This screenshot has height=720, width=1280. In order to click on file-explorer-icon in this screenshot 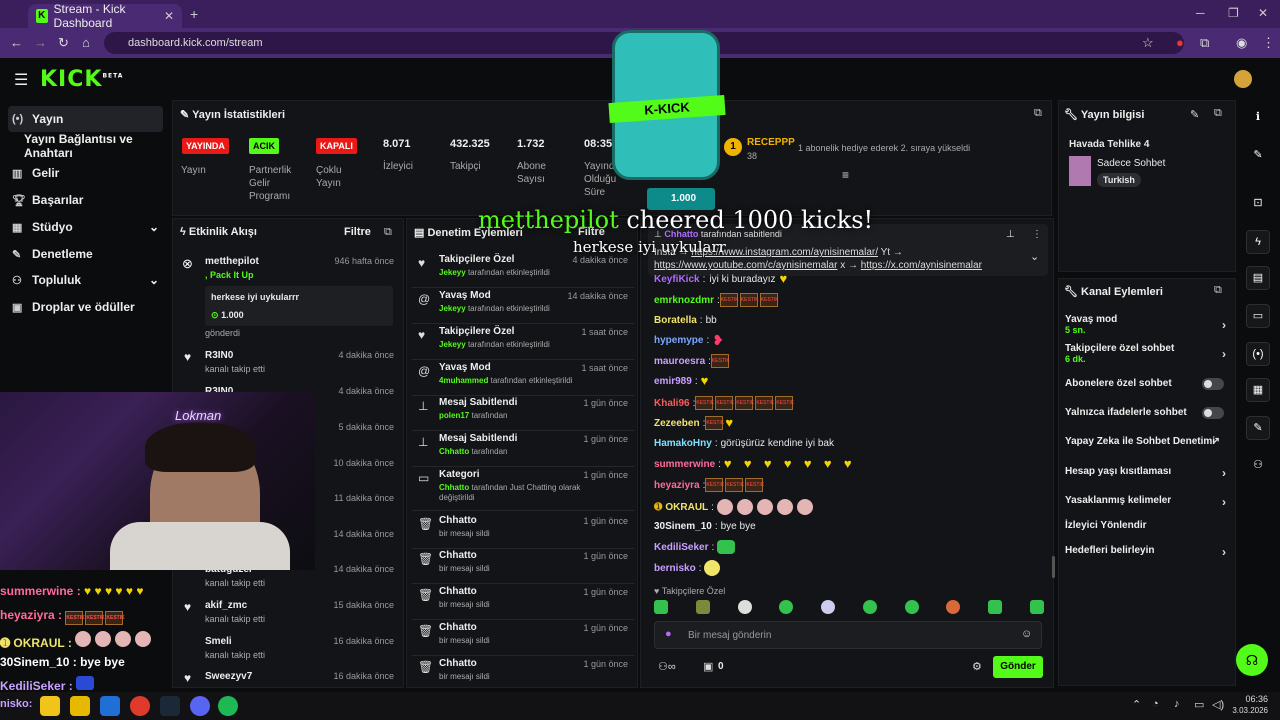, I will do `click(80, 706)`.